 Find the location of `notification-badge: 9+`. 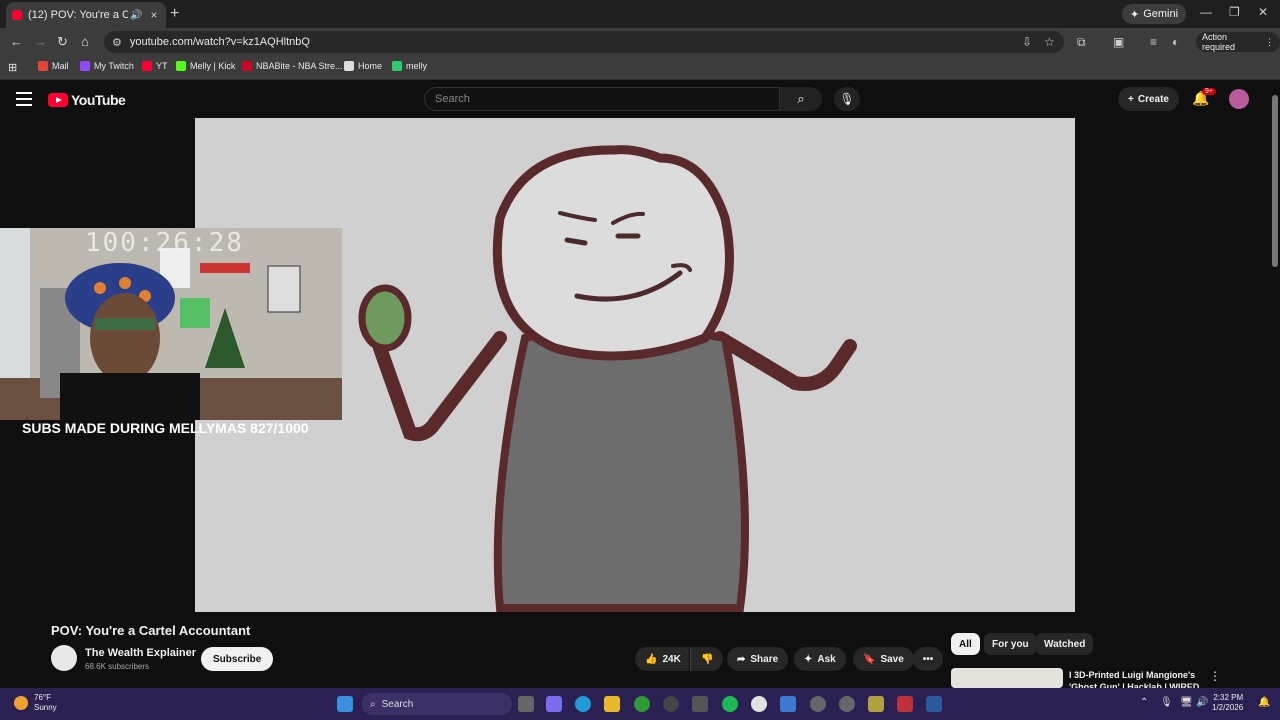

notification-badge: 9+ is located at coordinates (1209, 91).